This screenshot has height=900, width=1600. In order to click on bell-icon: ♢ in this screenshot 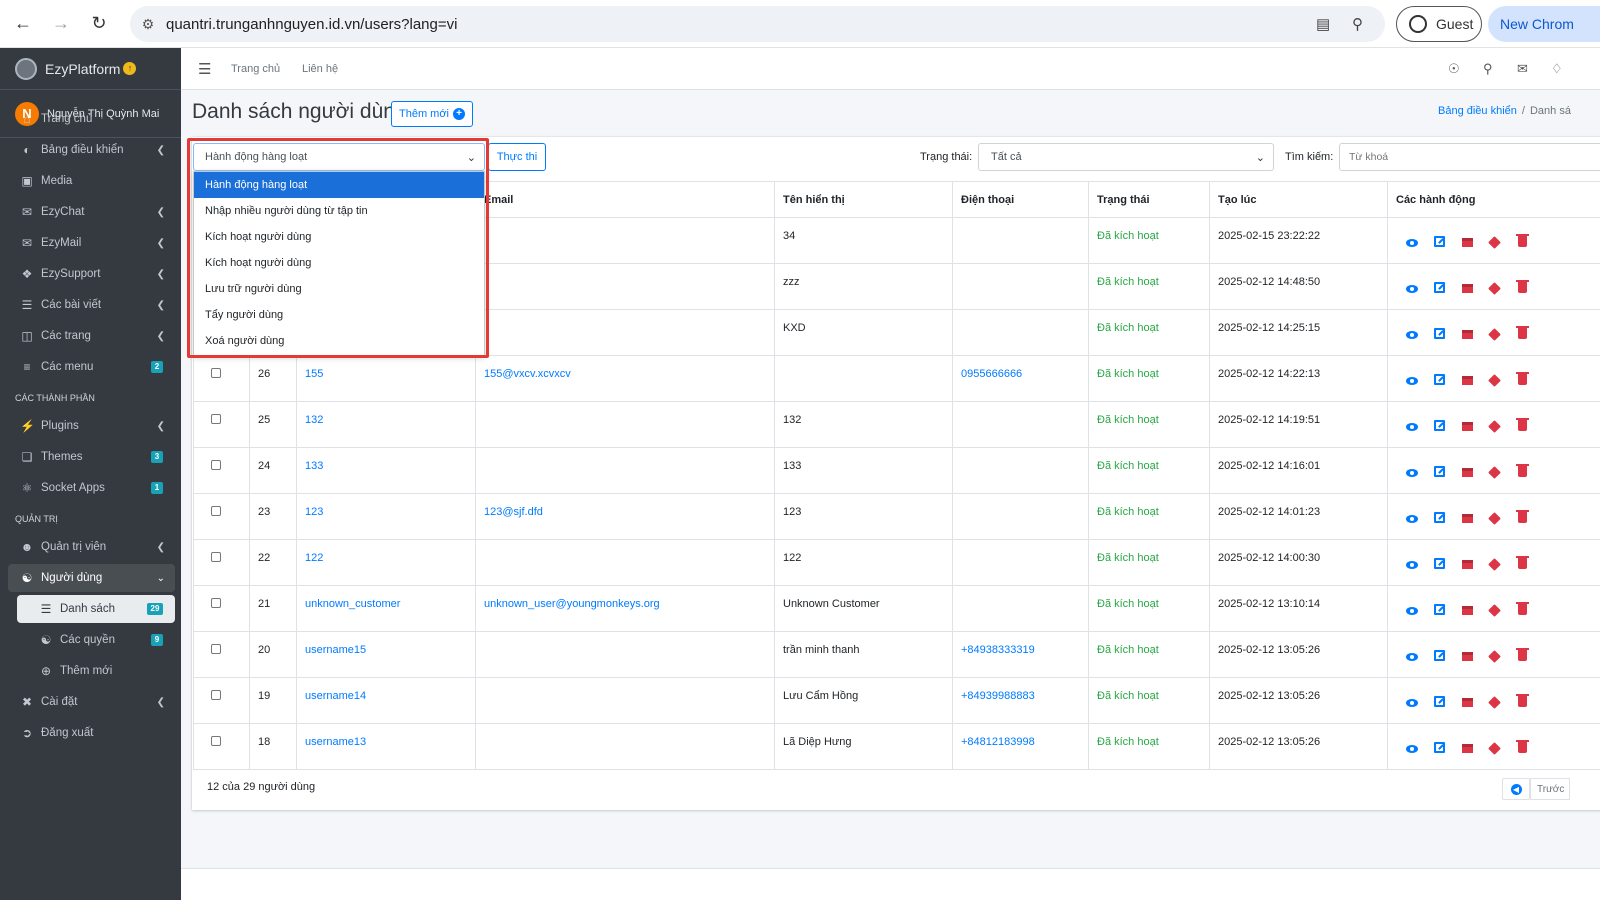, I will do `click(1557, 69)`.